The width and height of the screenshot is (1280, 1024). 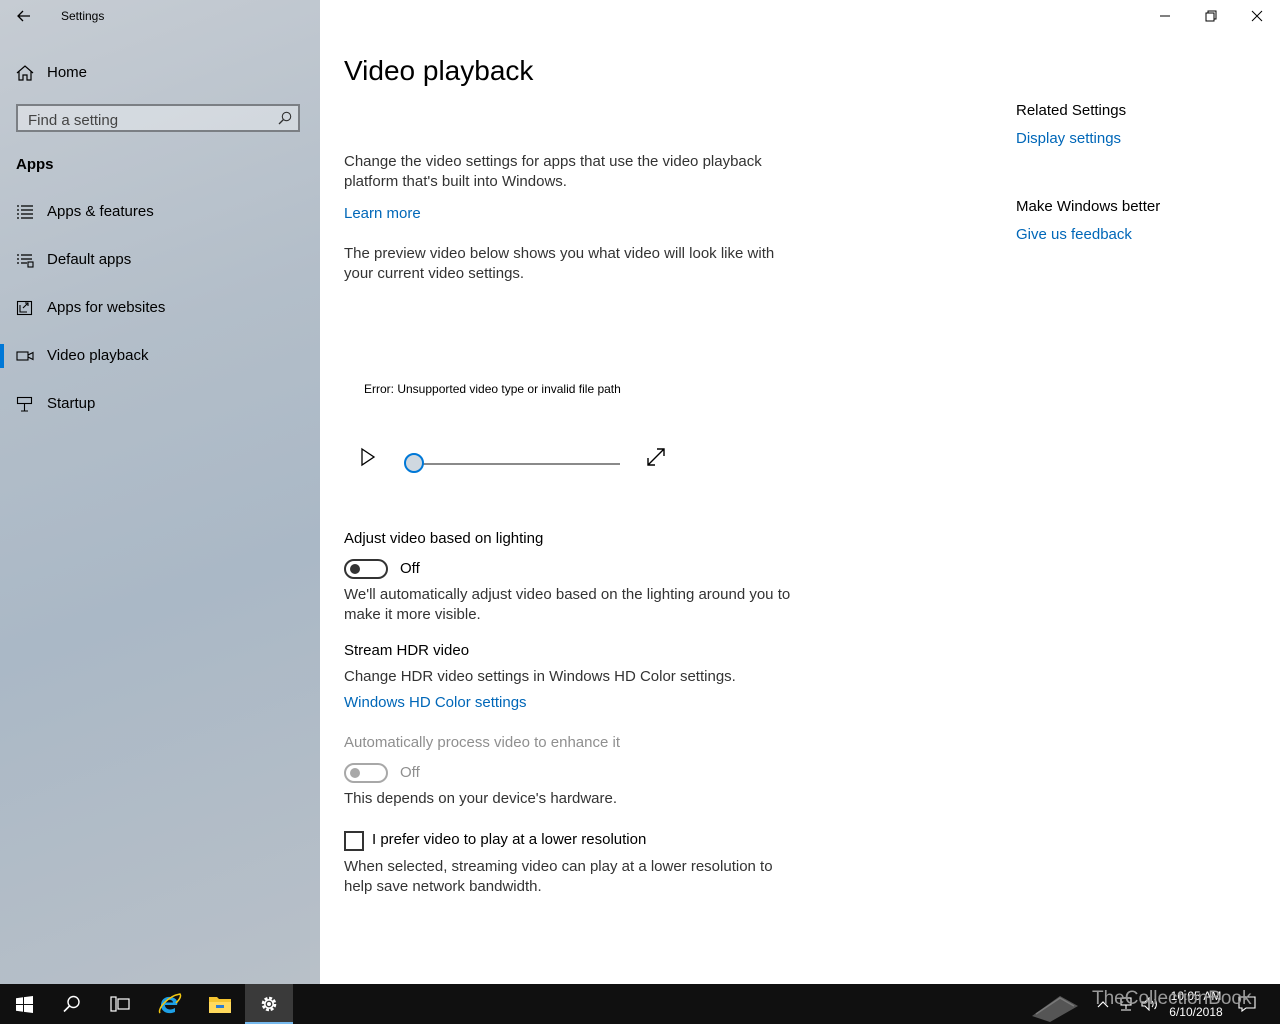 I want to click on display-settings-link: Display settings, so click(x=1068, y=138).